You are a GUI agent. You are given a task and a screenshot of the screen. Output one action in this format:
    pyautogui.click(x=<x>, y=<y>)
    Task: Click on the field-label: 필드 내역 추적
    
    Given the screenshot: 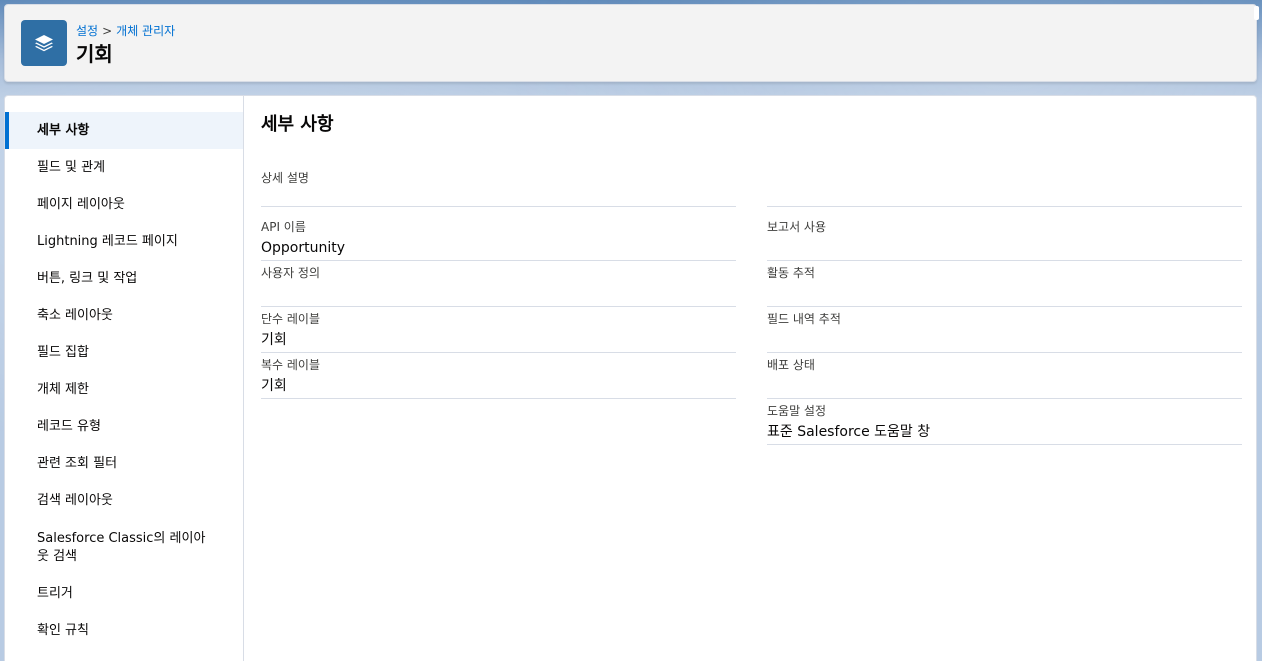 What is the action you would take?
    pyautogui.click(x=804, y=319)
    